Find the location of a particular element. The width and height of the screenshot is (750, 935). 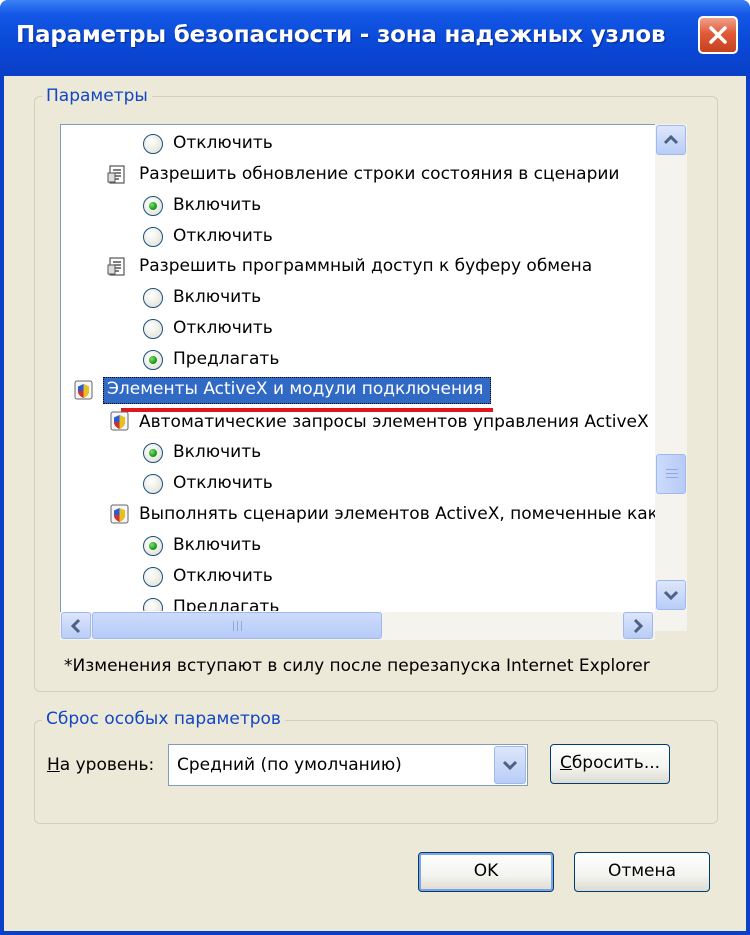

chevron-left-icon is located at coordinates (75, 626).